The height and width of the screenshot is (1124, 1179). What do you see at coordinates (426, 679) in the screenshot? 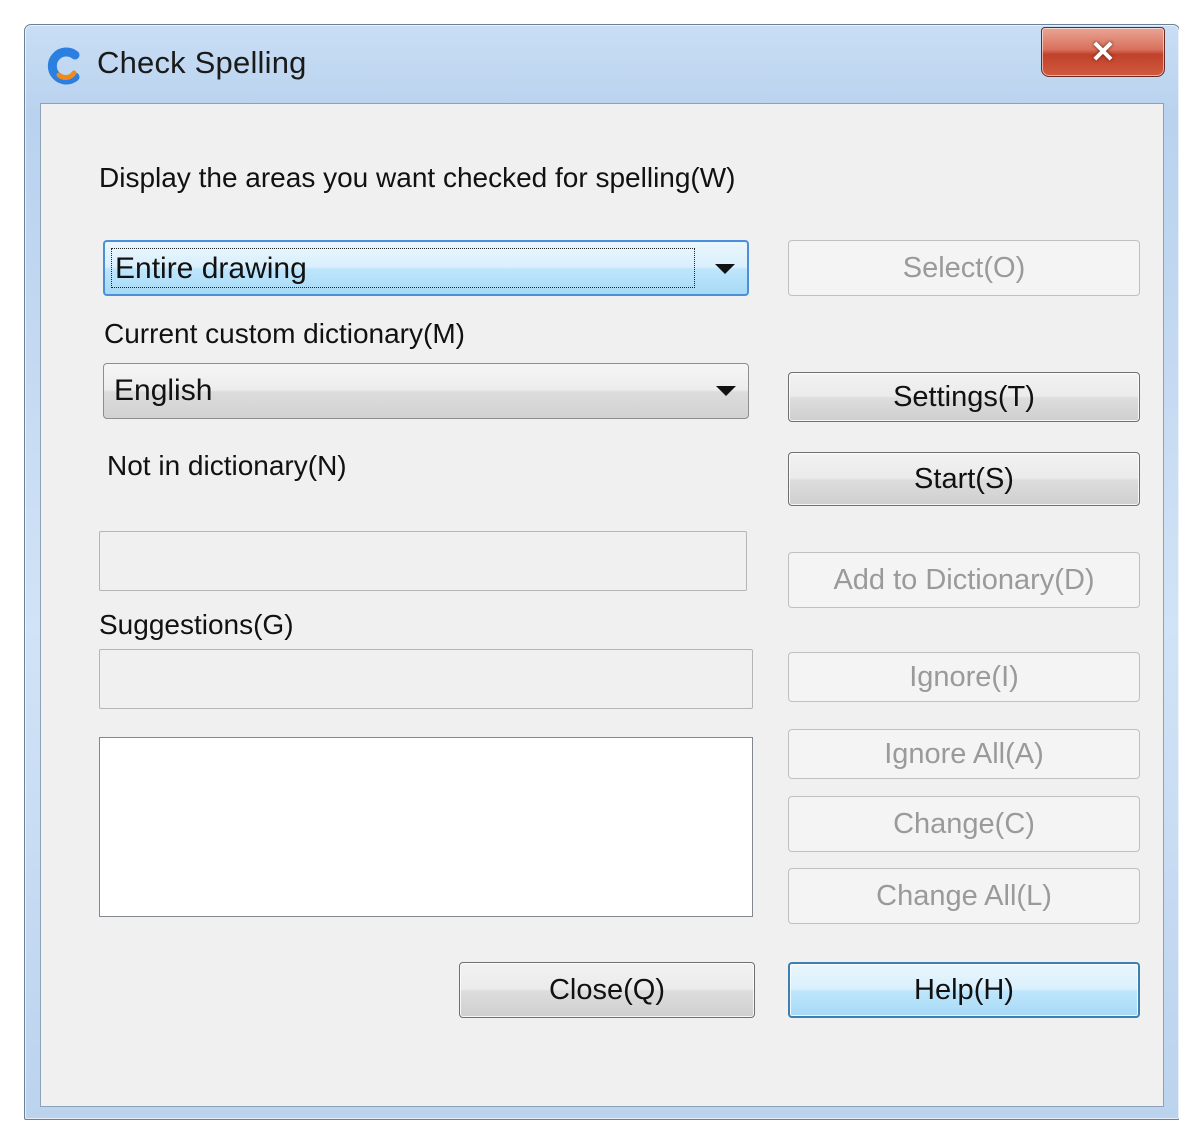
I see `suggestion-input` at bounding box center [426, 679].